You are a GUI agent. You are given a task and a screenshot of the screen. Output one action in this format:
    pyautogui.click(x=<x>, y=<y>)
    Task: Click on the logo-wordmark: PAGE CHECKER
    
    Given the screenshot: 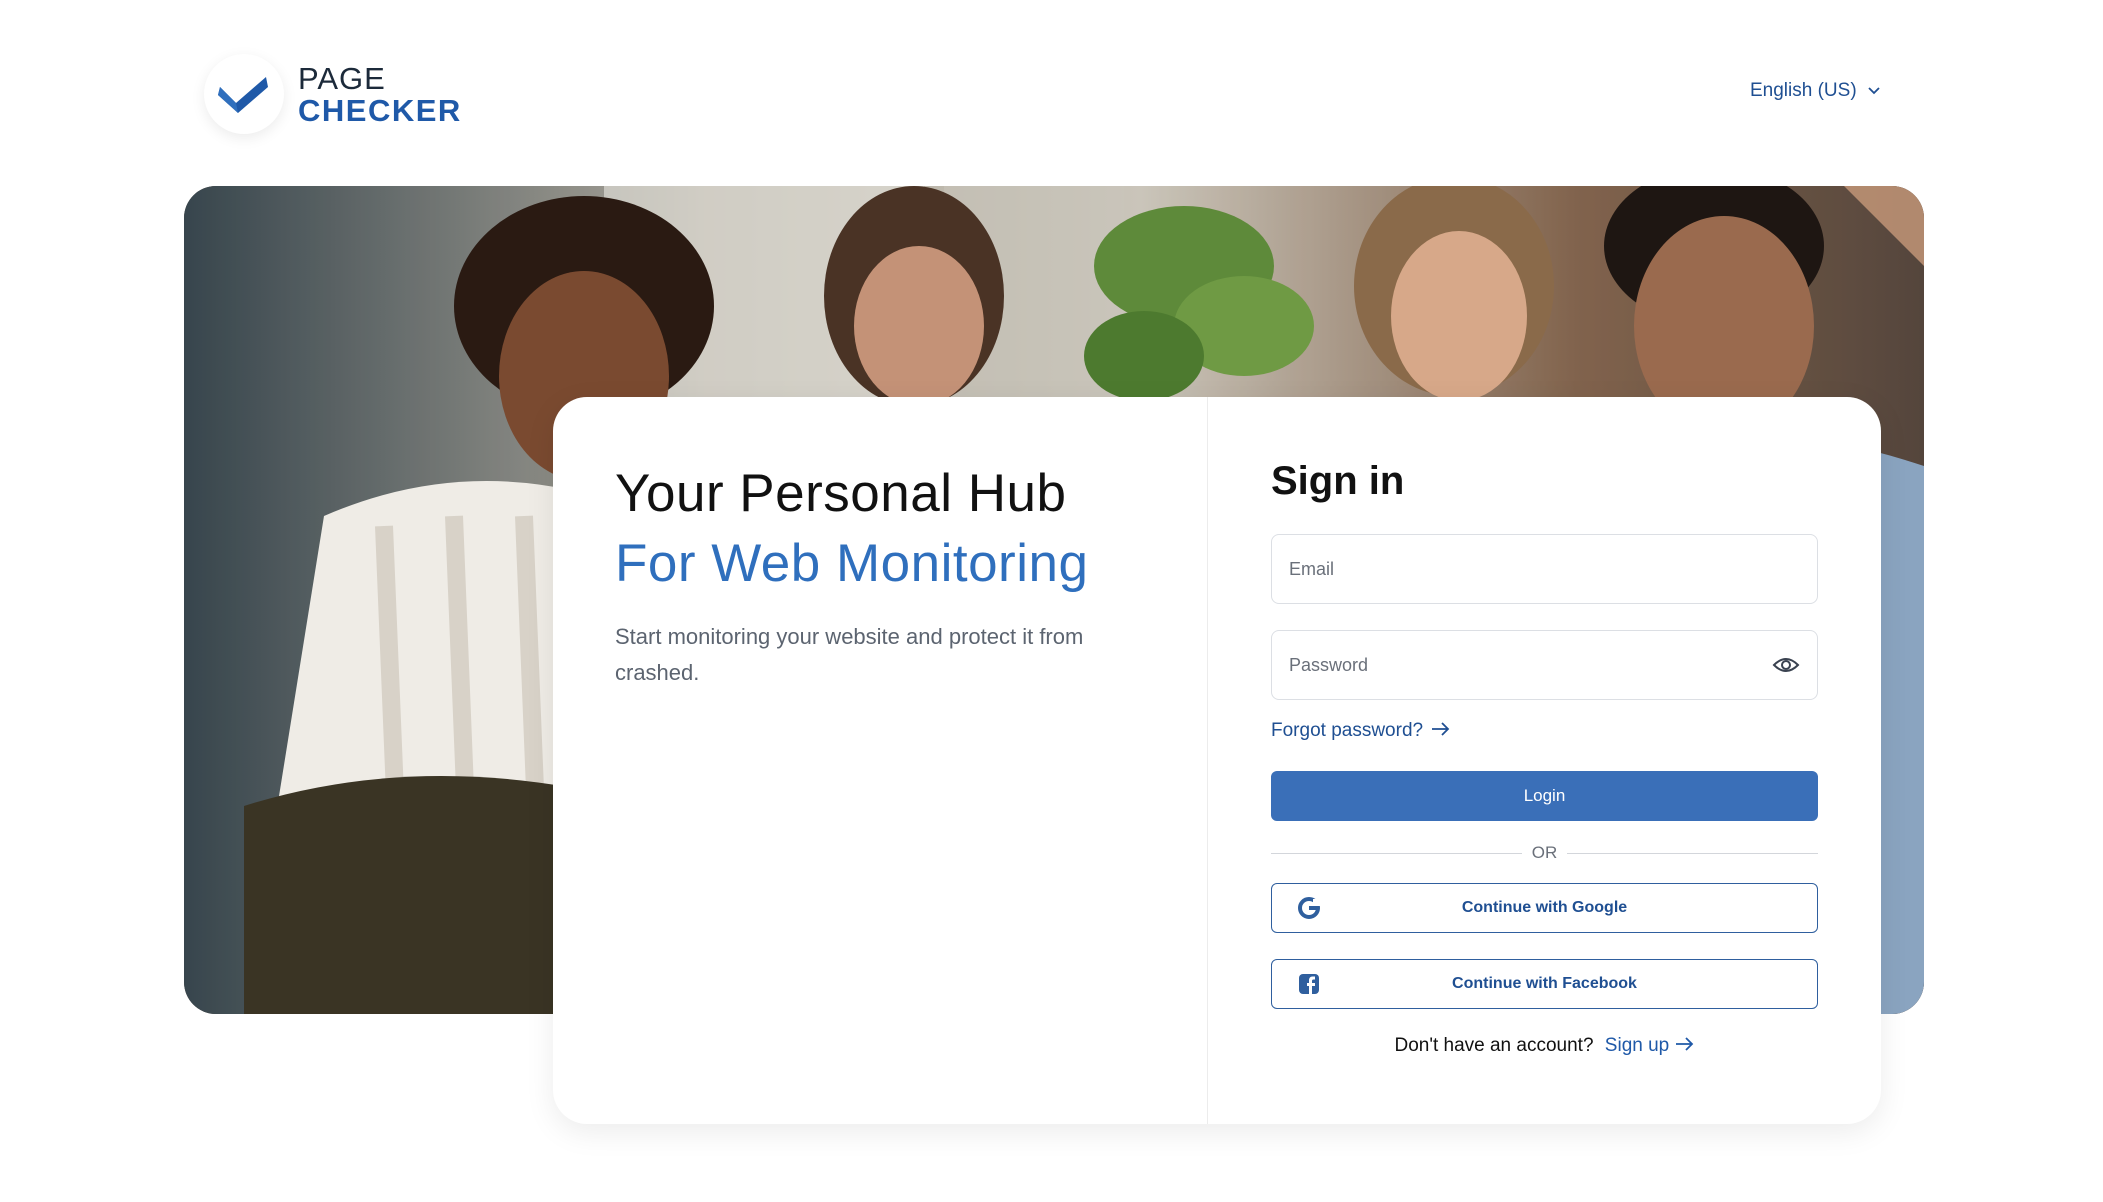 What is the action you would take?
    pyautogui.click(x=380, y=94)
    